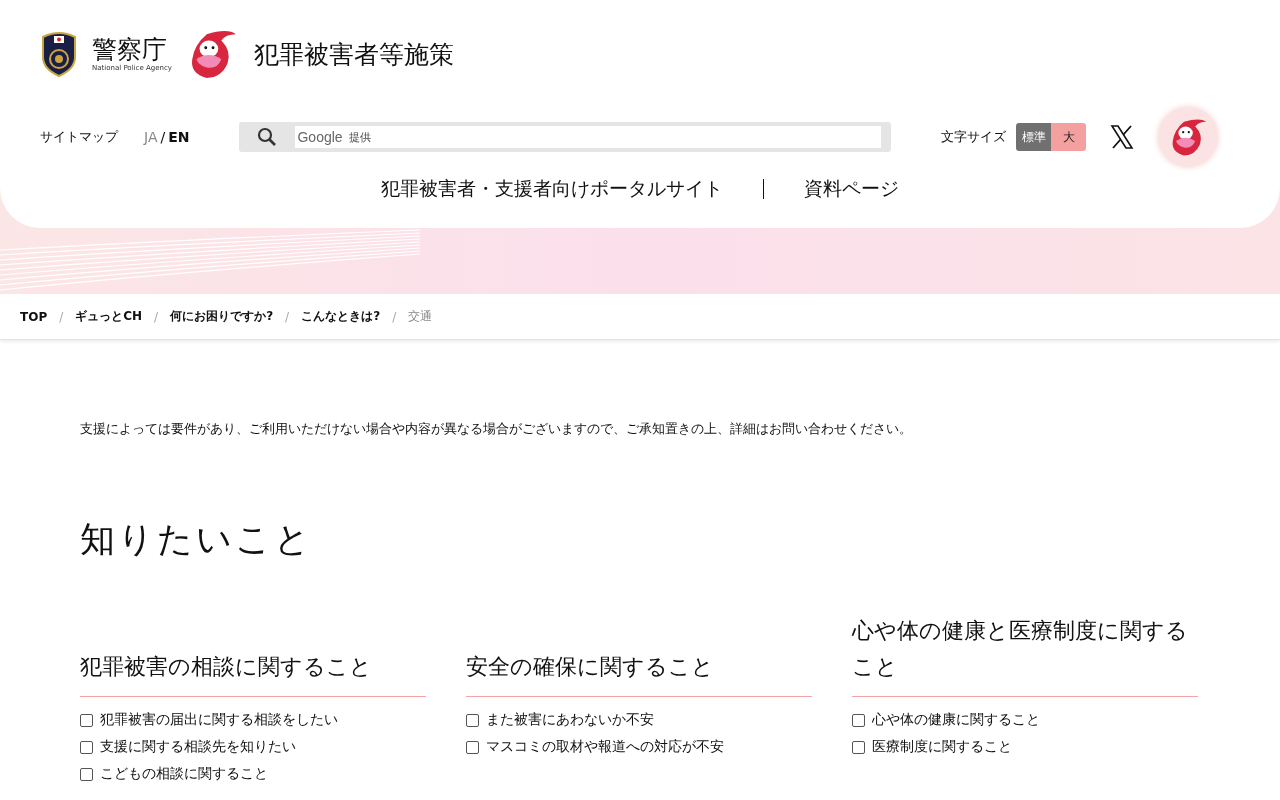  What do you see at coordinates (353, 54) in the screenshot?
I see `site-title: 犯罪被害者等施策` at bounding box center [353, 54].